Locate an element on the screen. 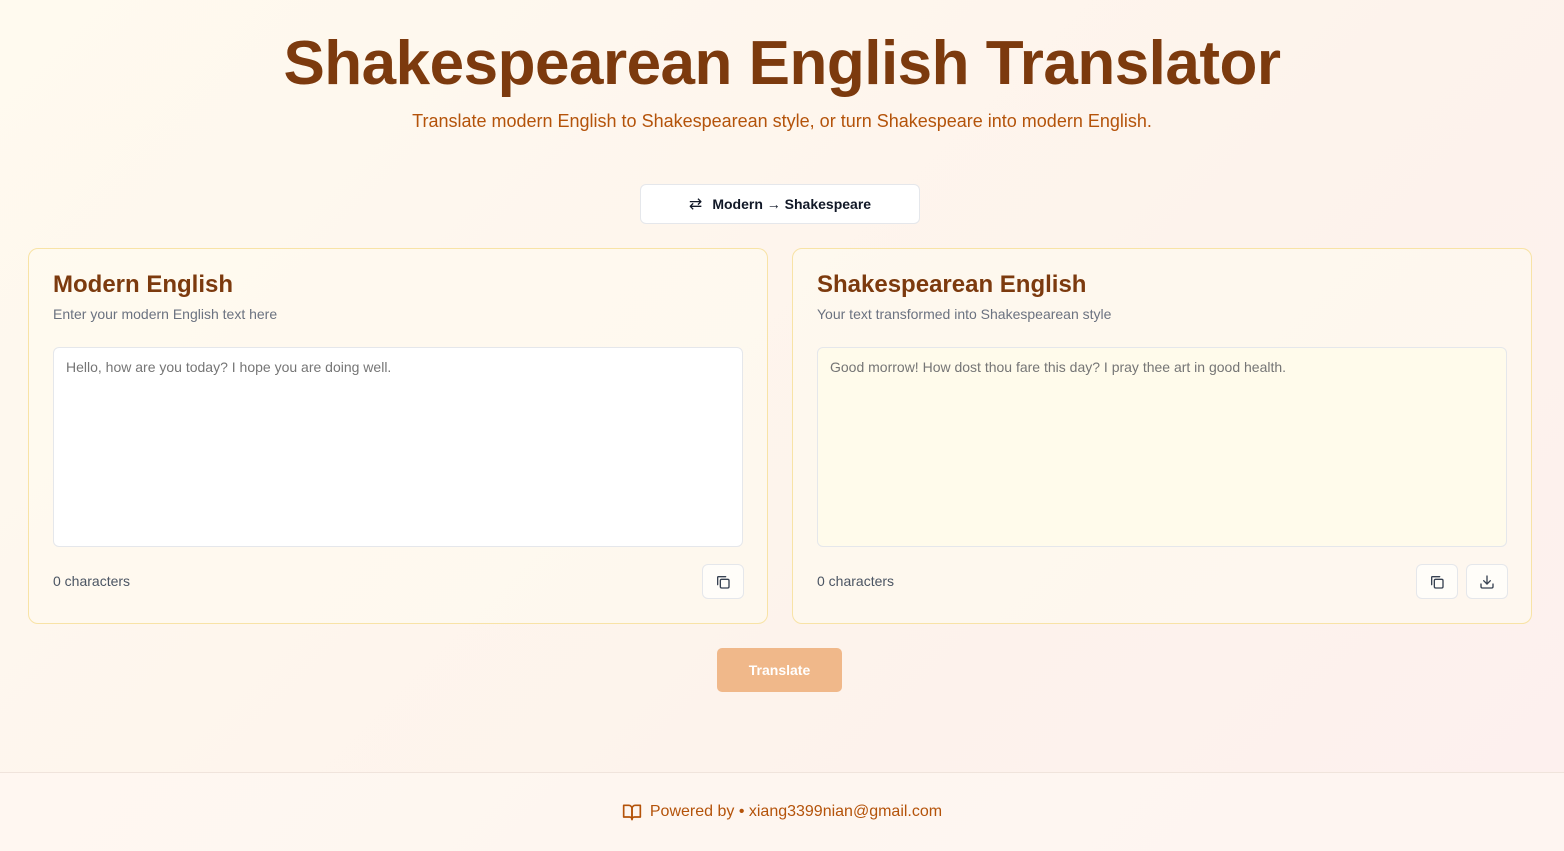 The width and height of the screenshot is (1564, 851). download-icon is located at coordinates (1487, 581).